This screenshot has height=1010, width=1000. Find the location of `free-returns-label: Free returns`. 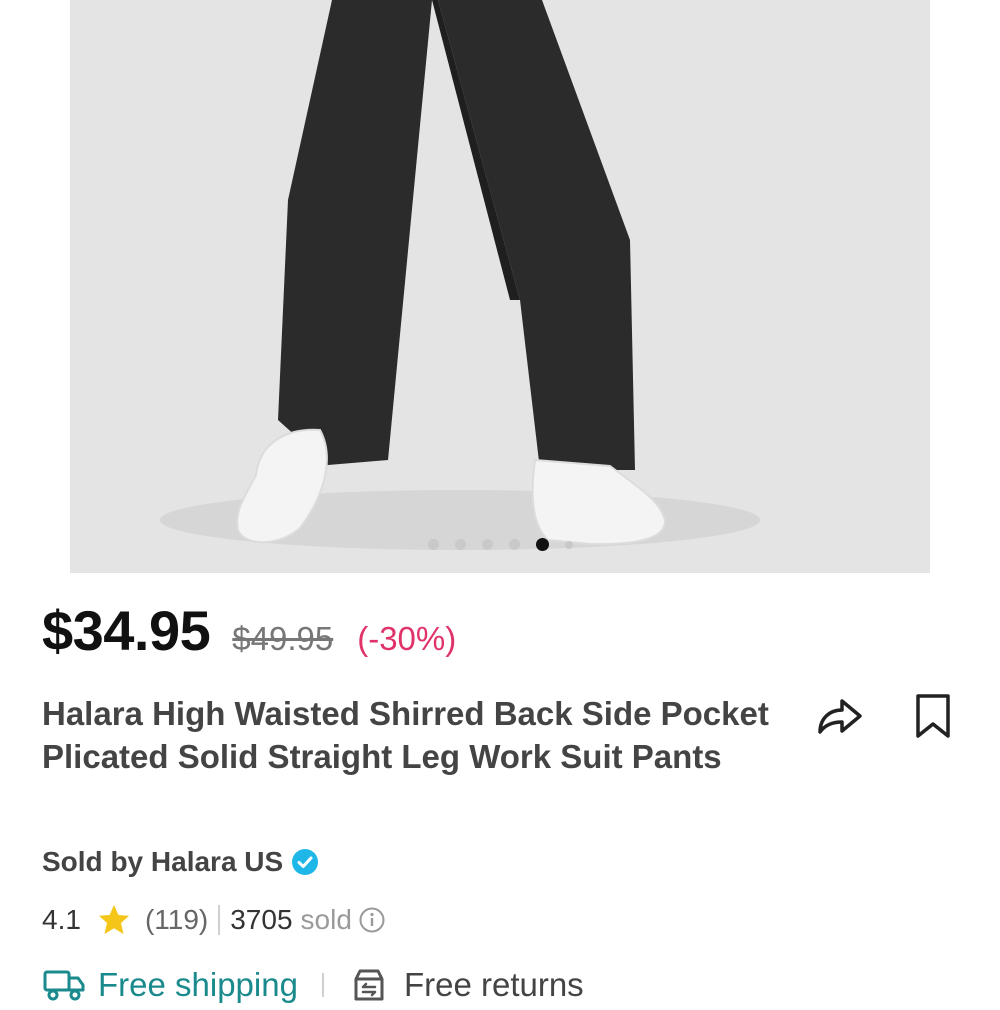

free-returns-label: Free returns is located at coordinates (494, 985).